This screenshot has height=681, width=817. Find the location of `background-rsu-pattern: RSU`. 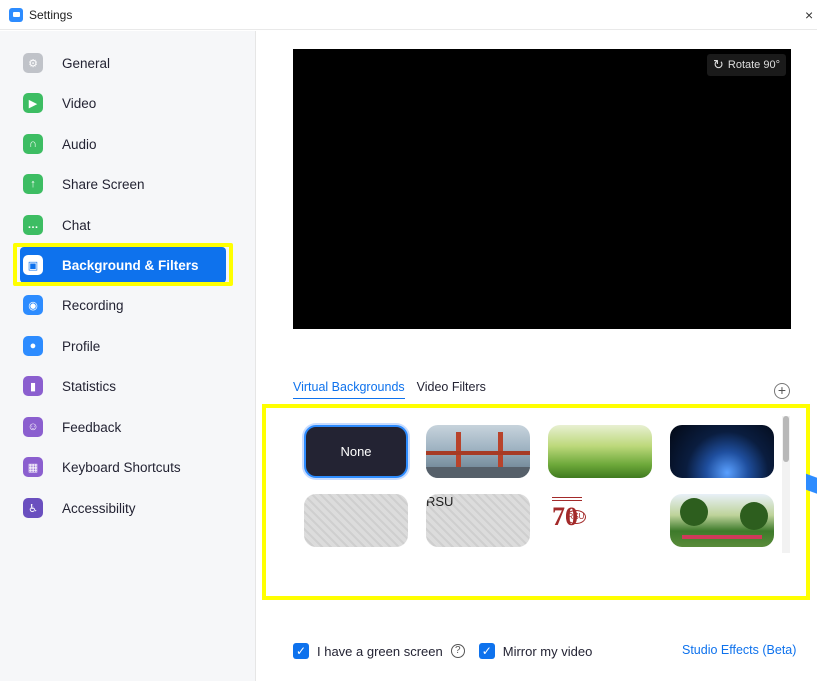

background-rsu-pattern: RSU is located at coordinates (478, 520).